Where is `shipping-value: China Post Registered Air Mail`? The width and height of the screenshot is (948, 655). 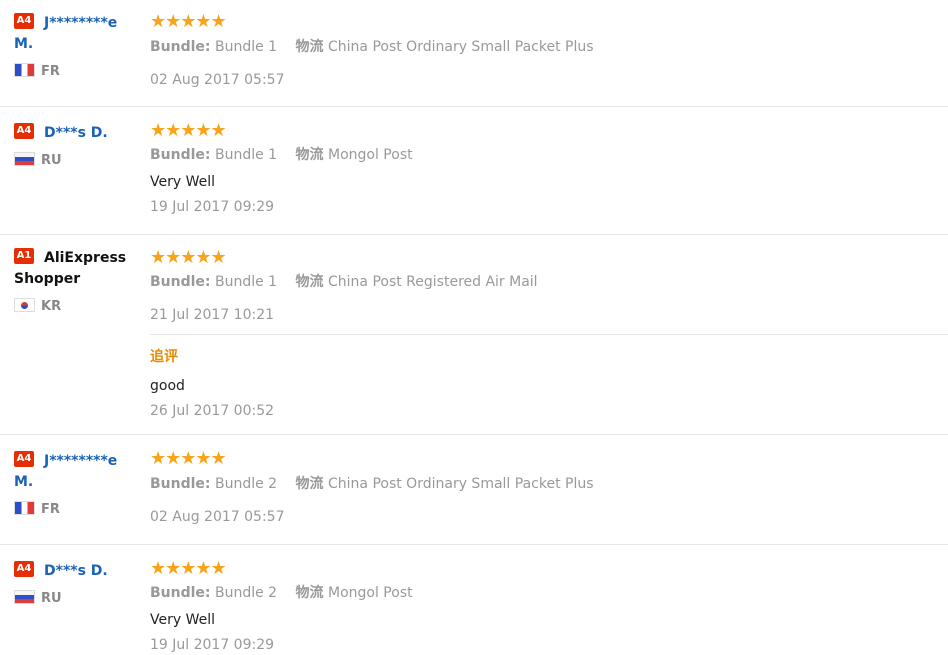
shipping-value: China Post Registered Air Mail is located at coordinates (433, 282).